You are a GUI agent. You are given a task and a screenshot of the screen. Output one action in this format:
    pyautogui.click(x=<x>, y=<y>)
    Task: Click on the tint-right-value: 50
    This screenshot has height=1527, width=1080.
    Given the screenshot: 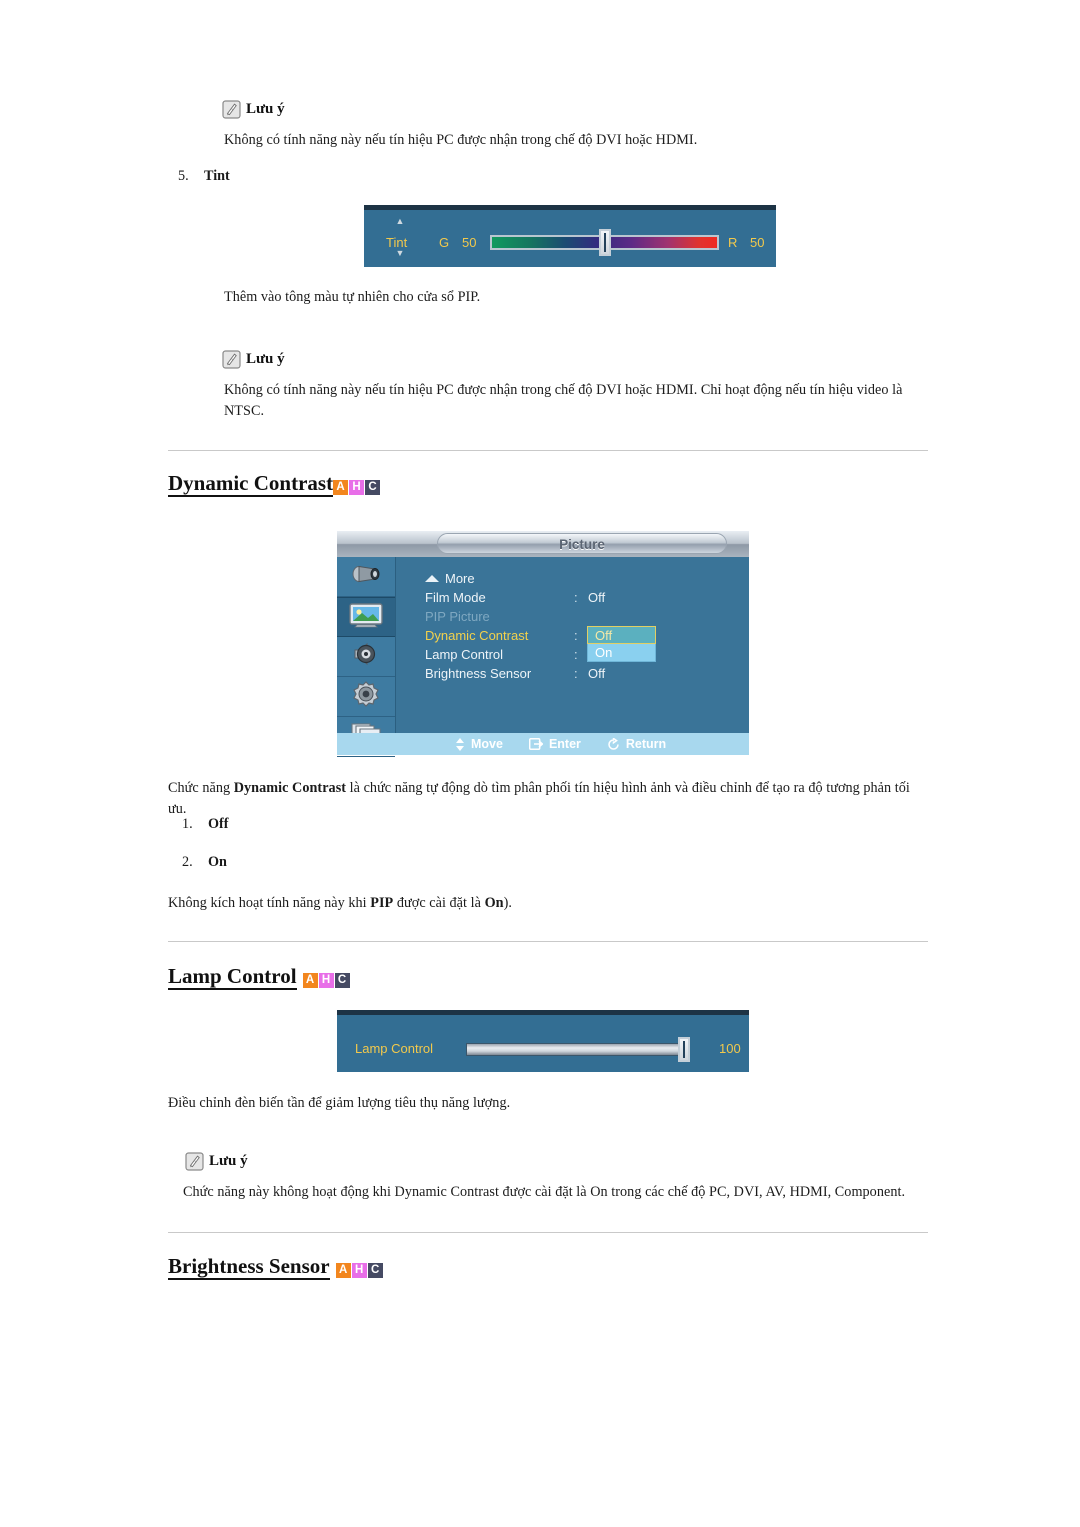 What is the action you would take?
    pyautogui.click(x=757, y=242)
    